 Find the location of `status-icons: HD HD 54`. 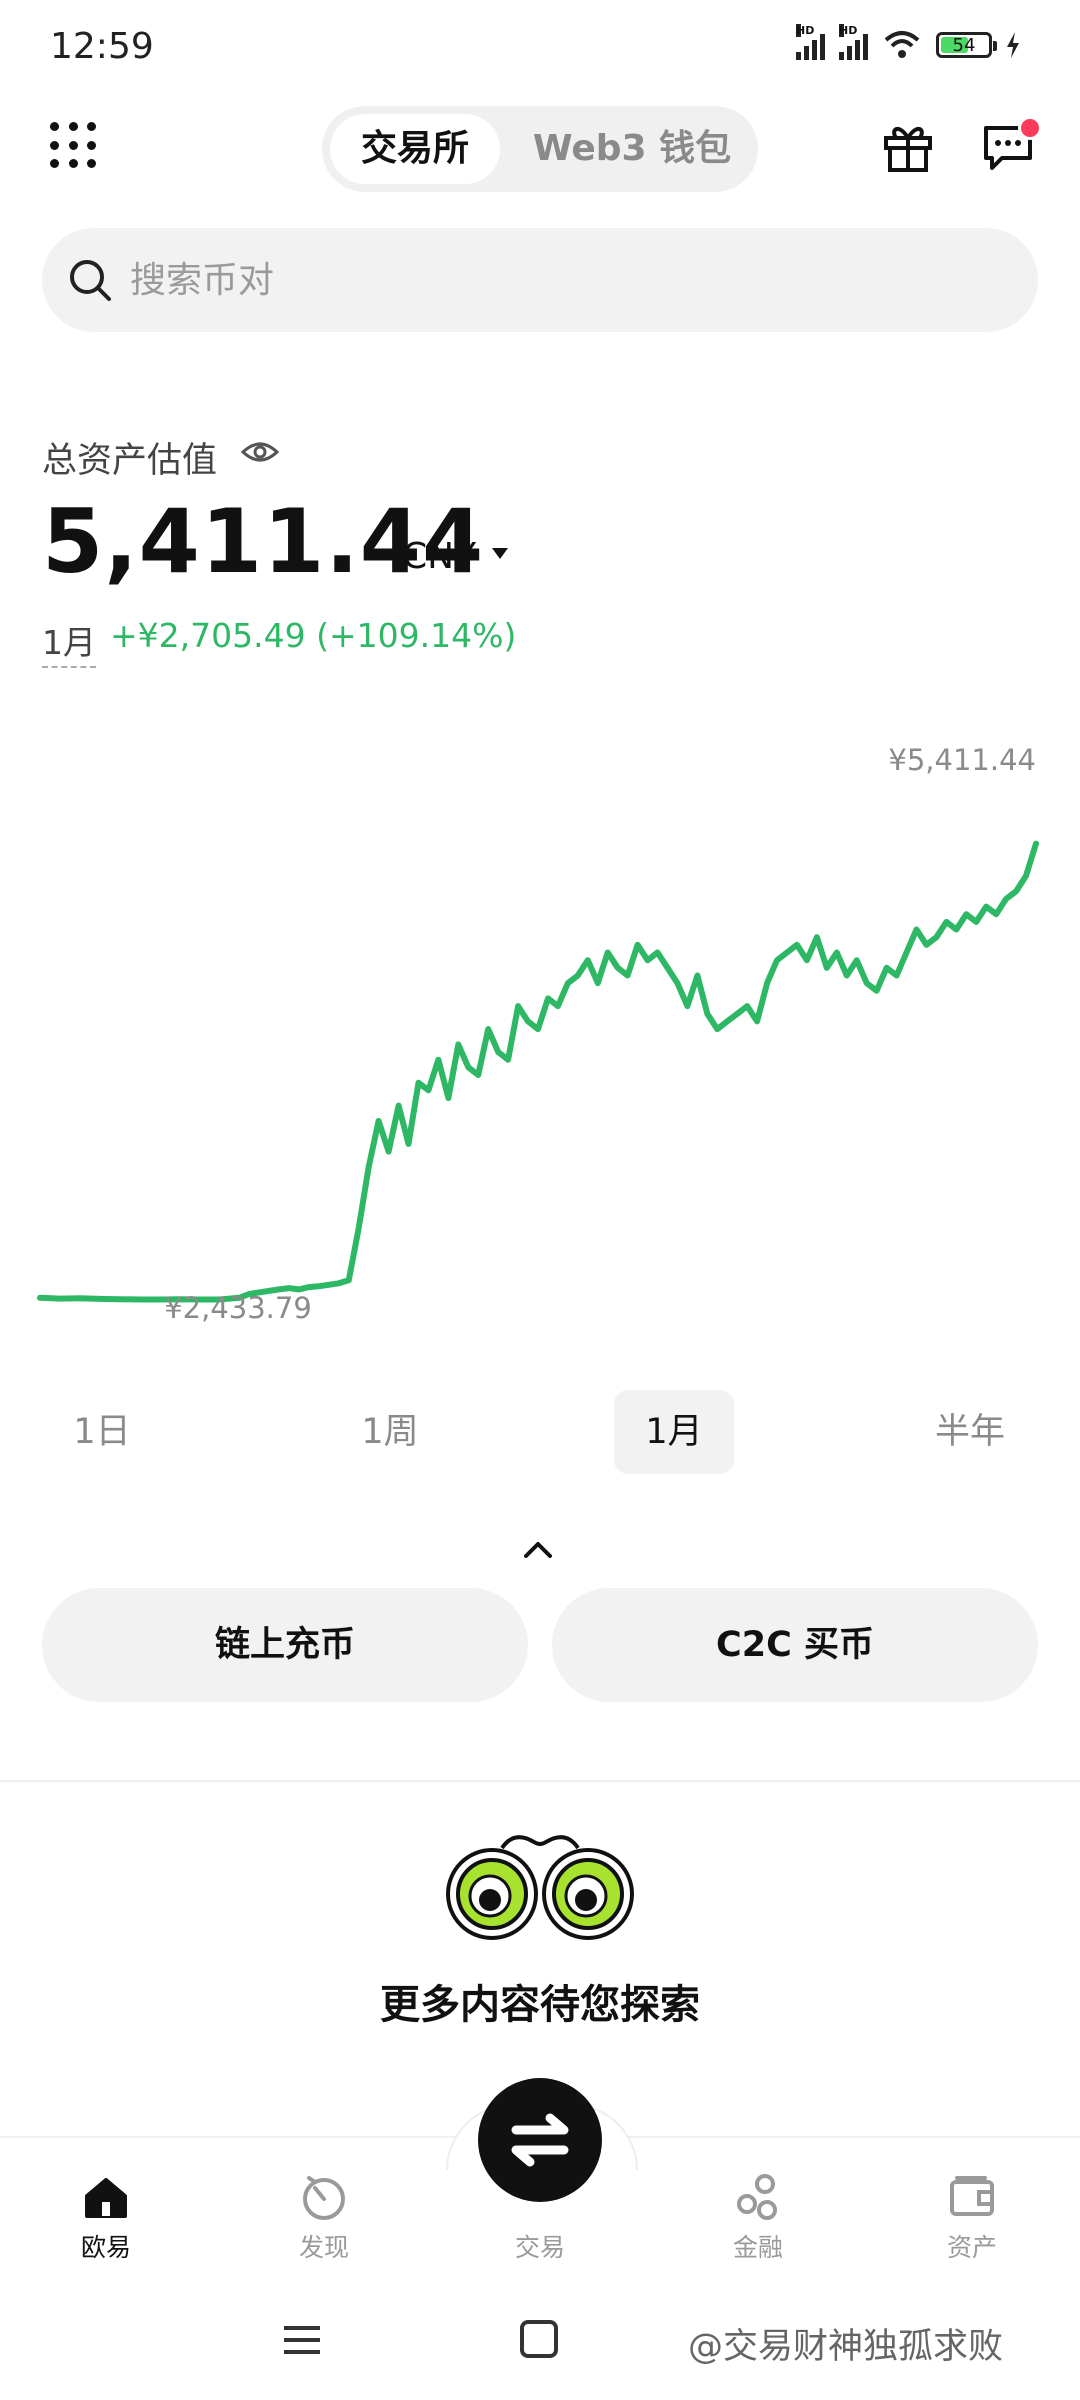

status-icons: HD HD 54 is located at coordinates (908, 42).